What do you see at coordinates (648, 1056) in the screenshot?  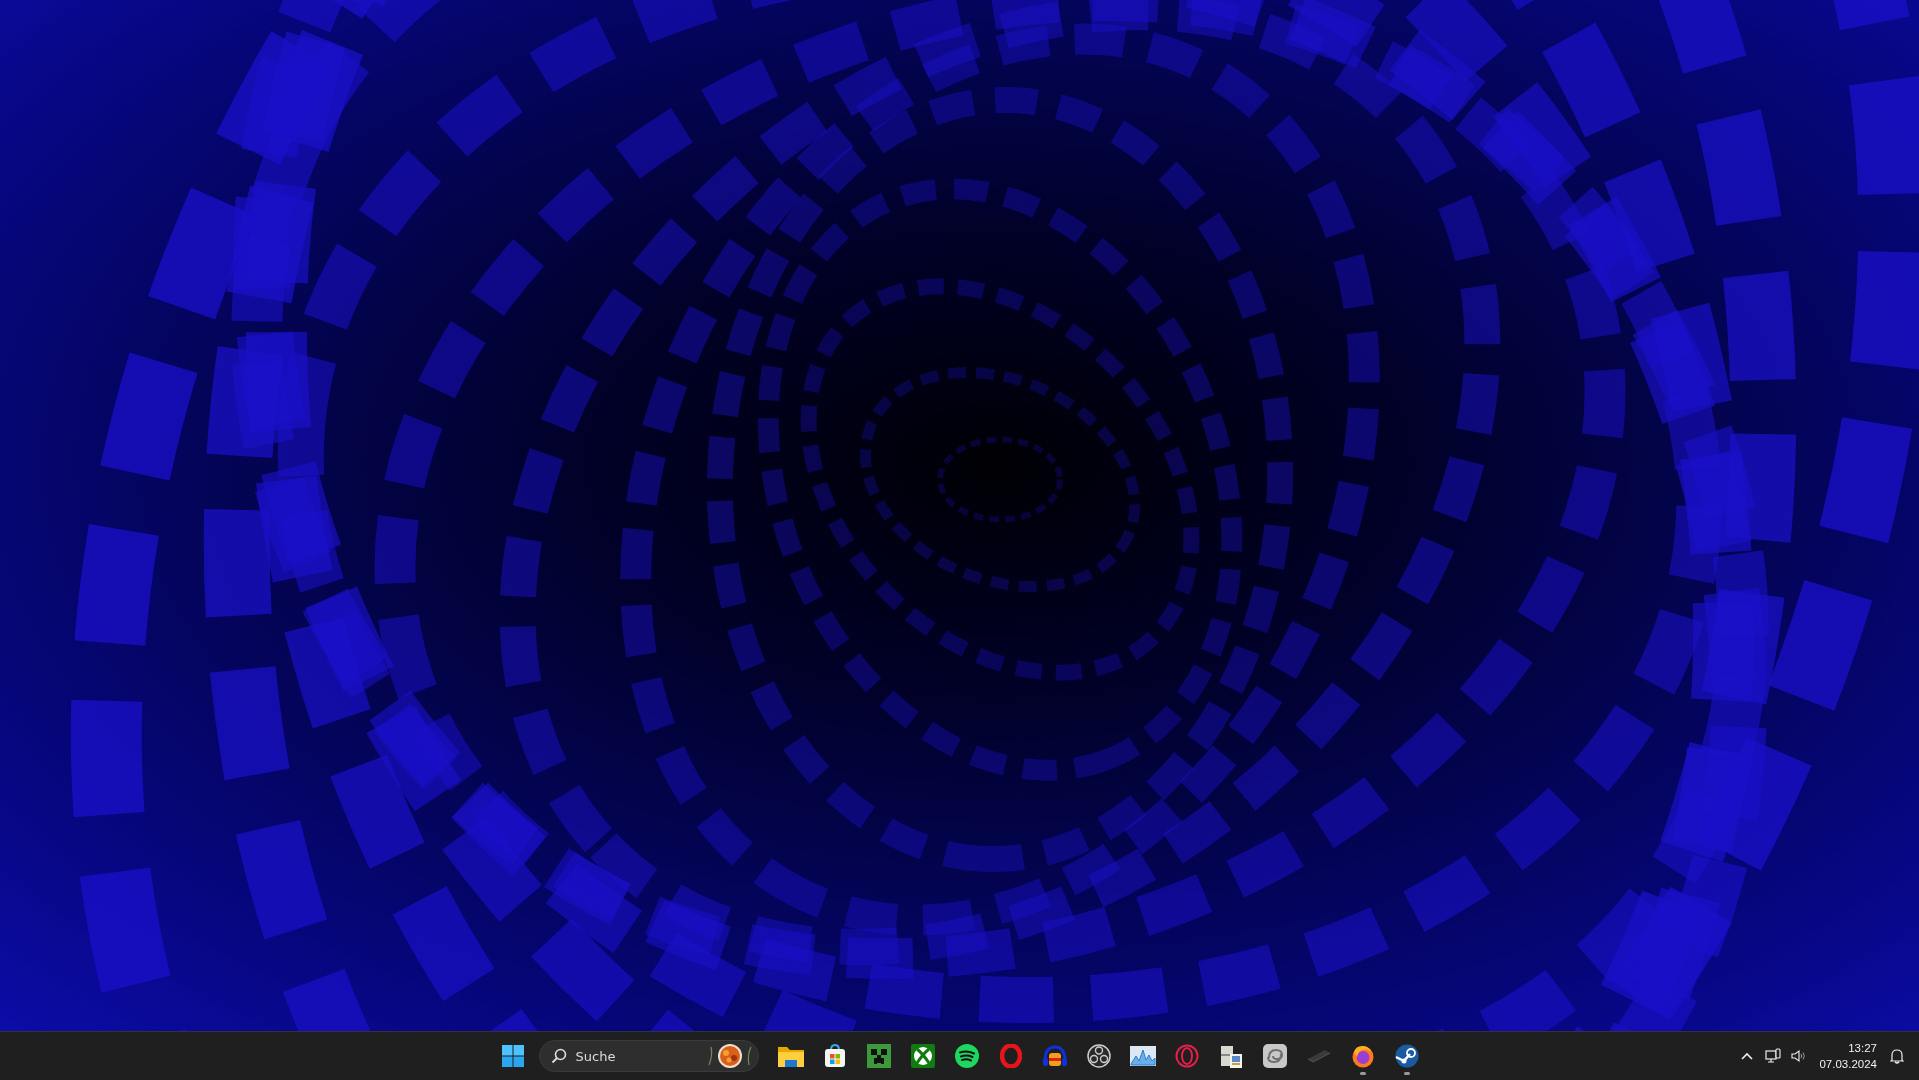 I see `search-field: Suche` at bounding box center [648, 1056].